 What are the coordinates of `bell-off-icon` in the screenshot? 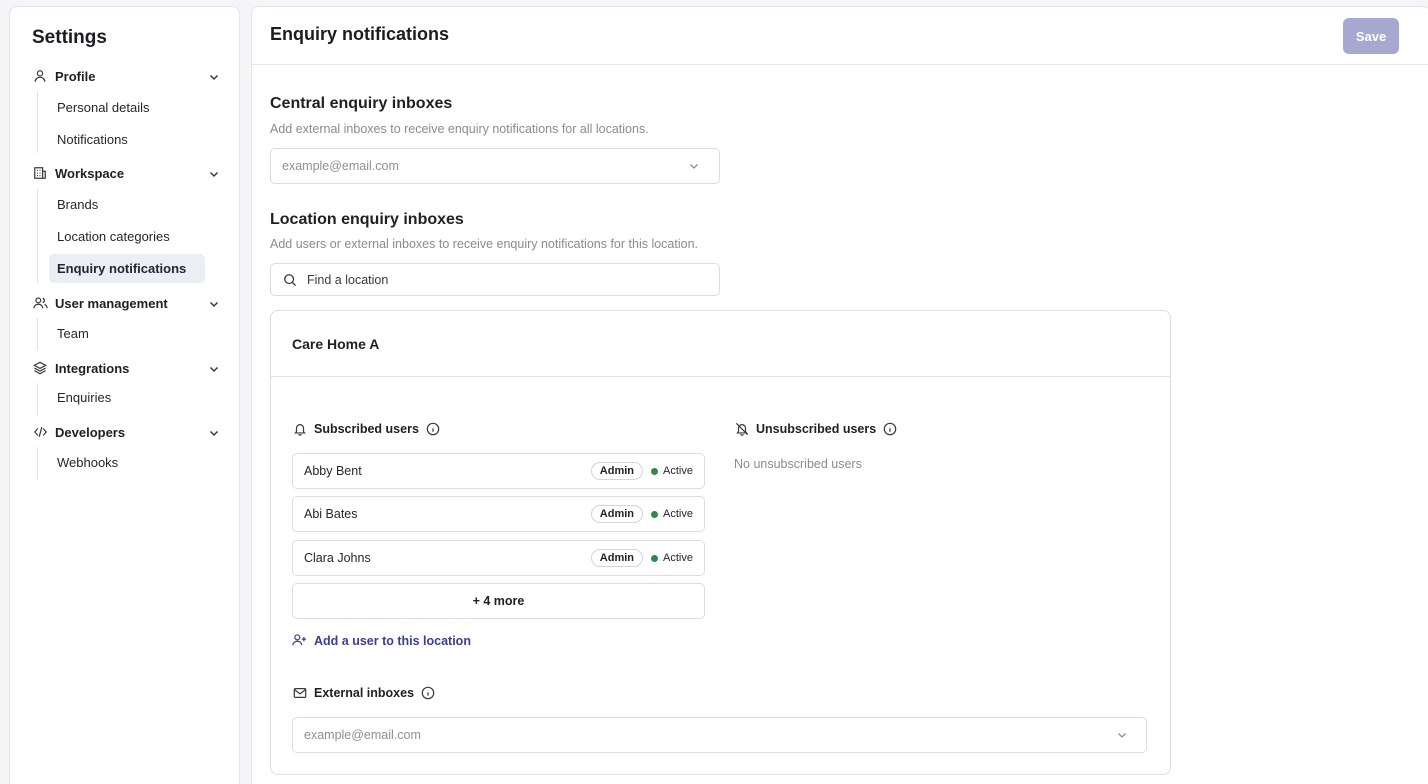 It's located at (742, 429).